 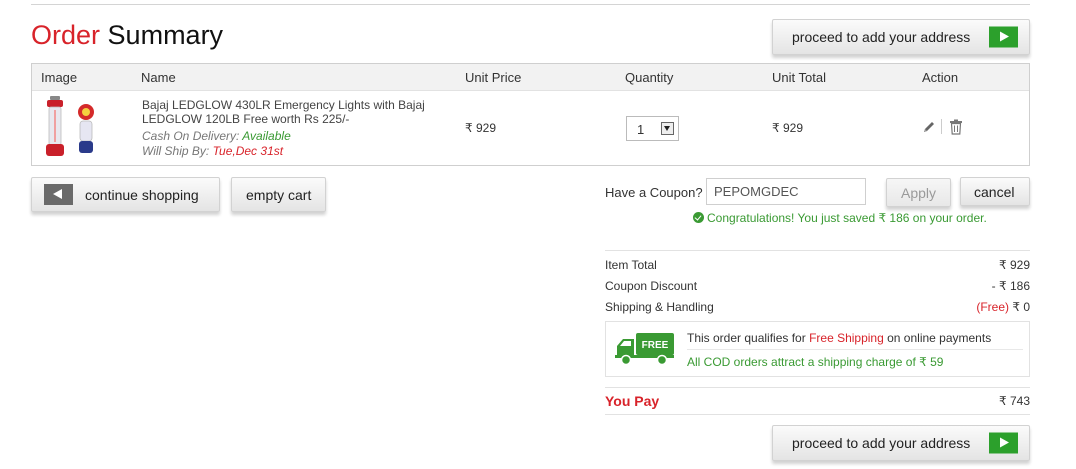 I want to click on header-name: Name, so click(x=158, y=77).